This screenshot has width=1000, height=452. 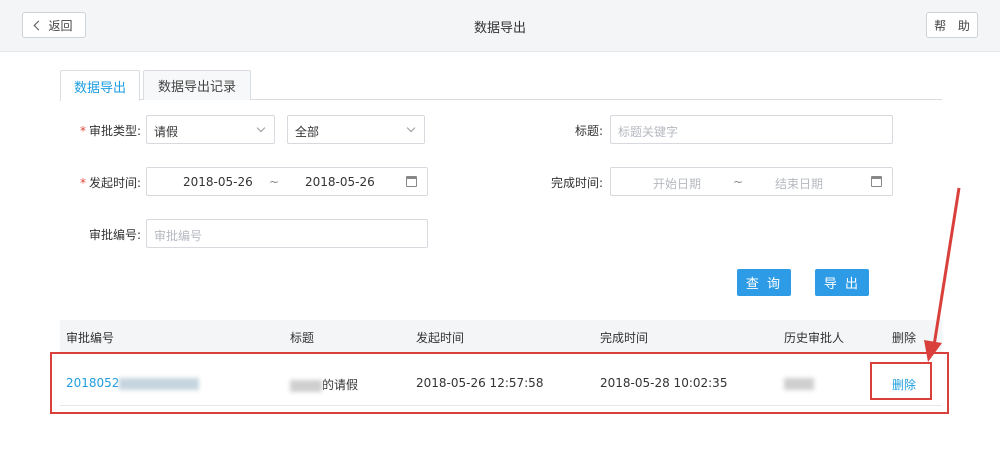 What do you see at coordinates (588, 131) in the screenshot?
I see `title-label: 标题:` at bounding box center [588, 131].